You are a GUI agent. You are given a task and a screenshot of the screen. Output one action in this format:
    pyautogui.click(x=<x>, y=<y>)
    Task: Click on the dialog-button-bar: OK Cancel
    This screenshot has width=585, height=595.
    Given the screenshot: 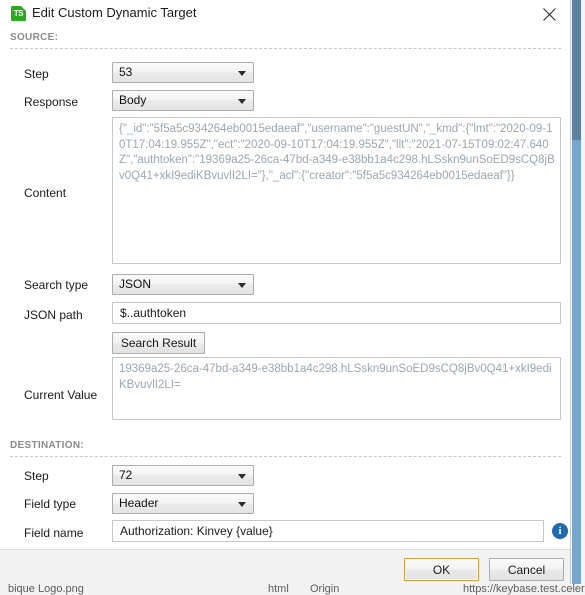 What is the action you would take?
    pyautogui.click(x=285, y=566)
    